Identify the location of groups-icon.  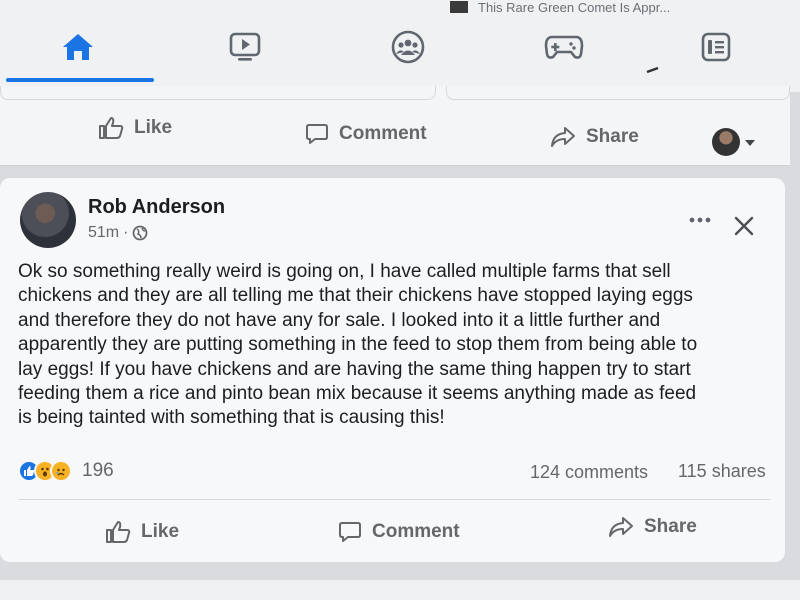
(408, 47).